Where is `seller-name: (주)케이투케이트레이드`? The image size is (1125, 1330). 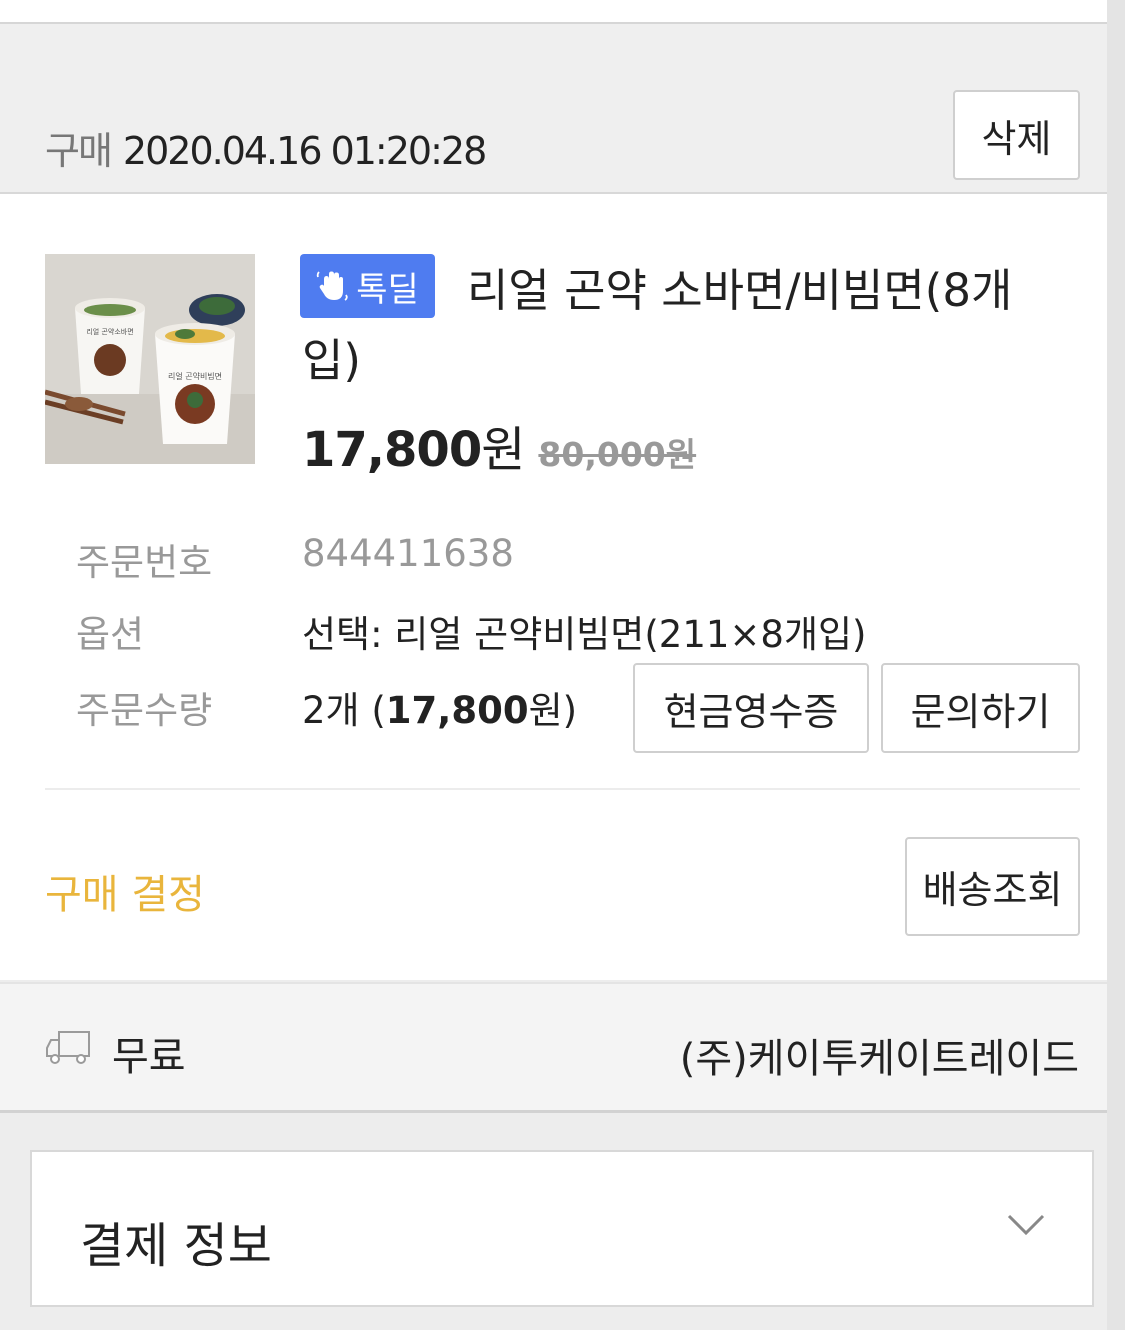
seller-name: (주)케이투케이트레이드 is located at coordinates (879, 1055).